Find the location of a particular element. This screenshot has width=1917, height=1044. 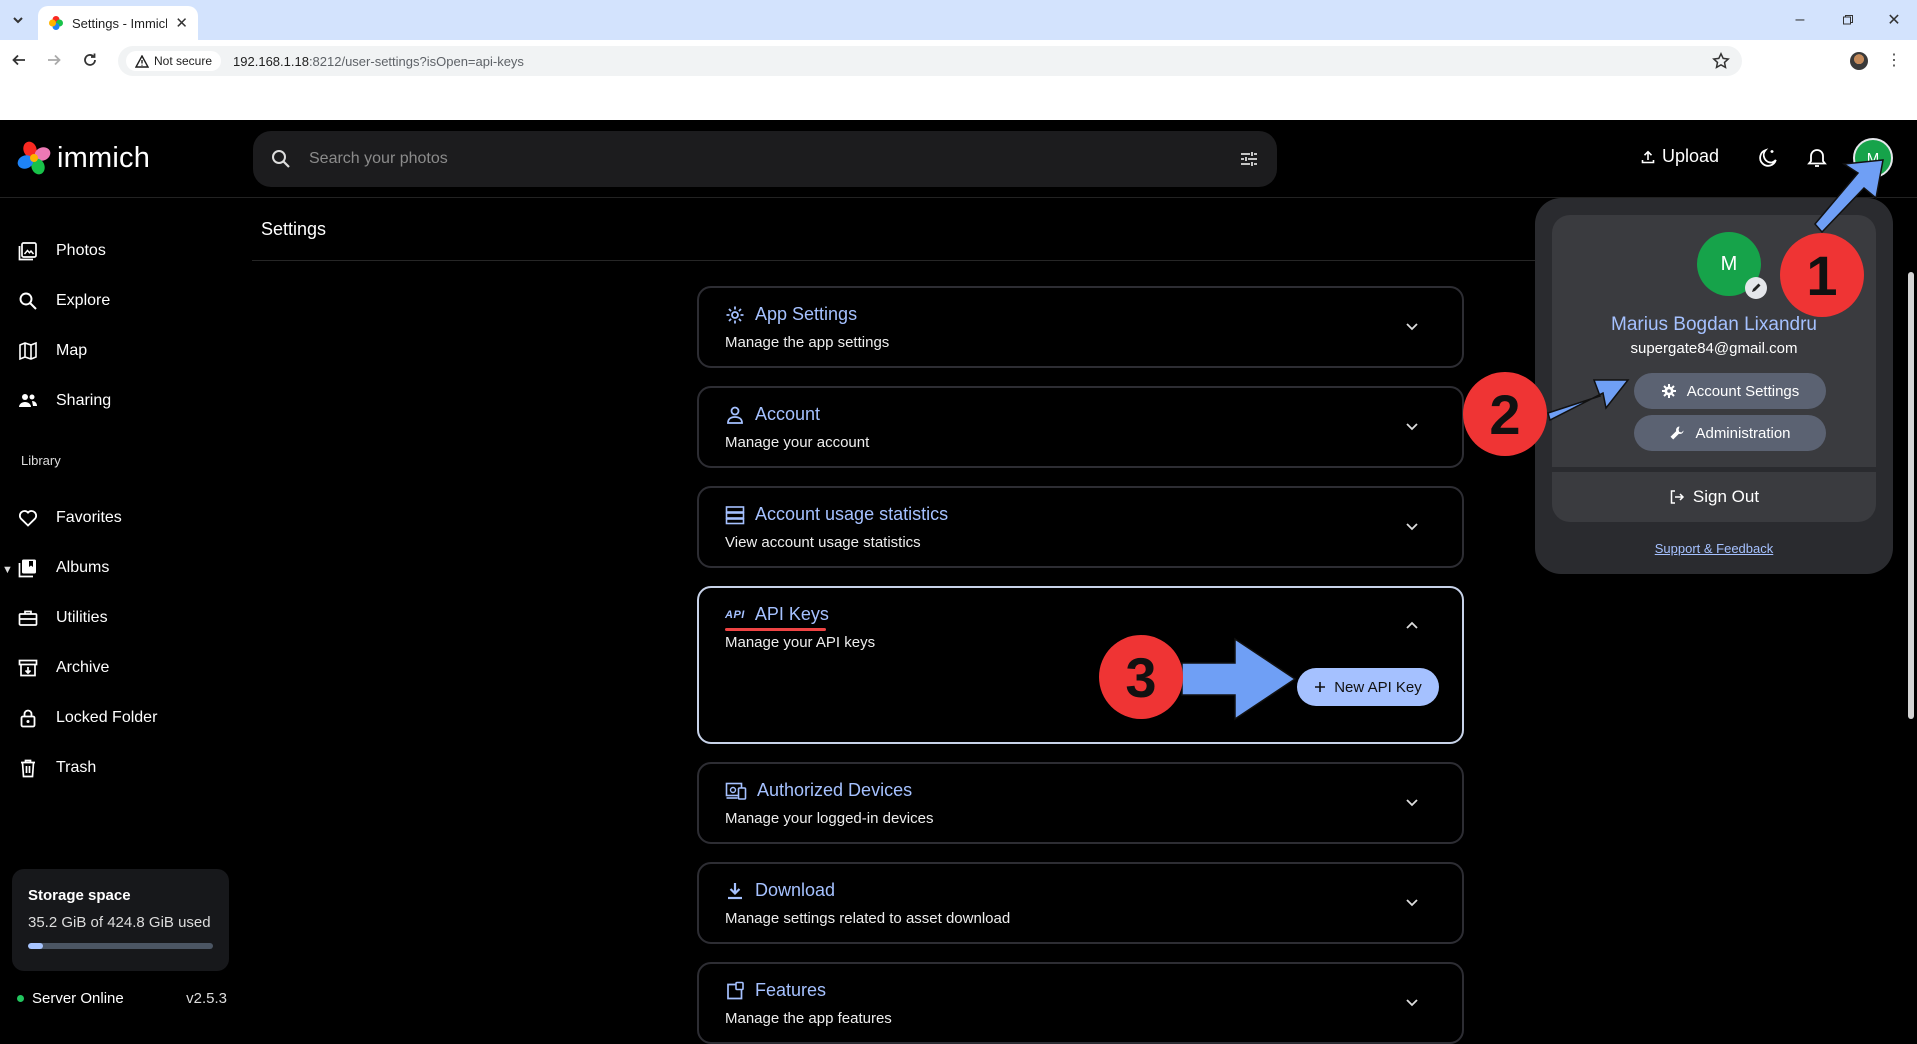

section-app-settings: App Settings Manage the app settings is located at coordinates (1080, 327).